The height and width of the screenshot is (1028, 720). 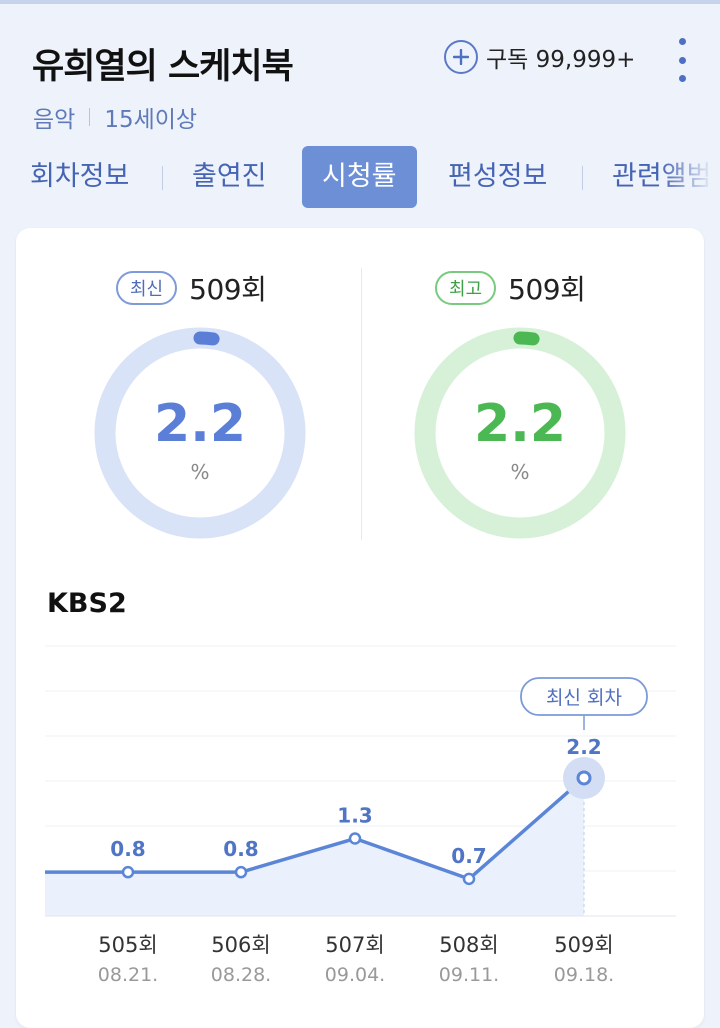 What do you see at coordinates (690, 178) in the screenshot?
I see `tab-fade` at bounding box center [690, 178].